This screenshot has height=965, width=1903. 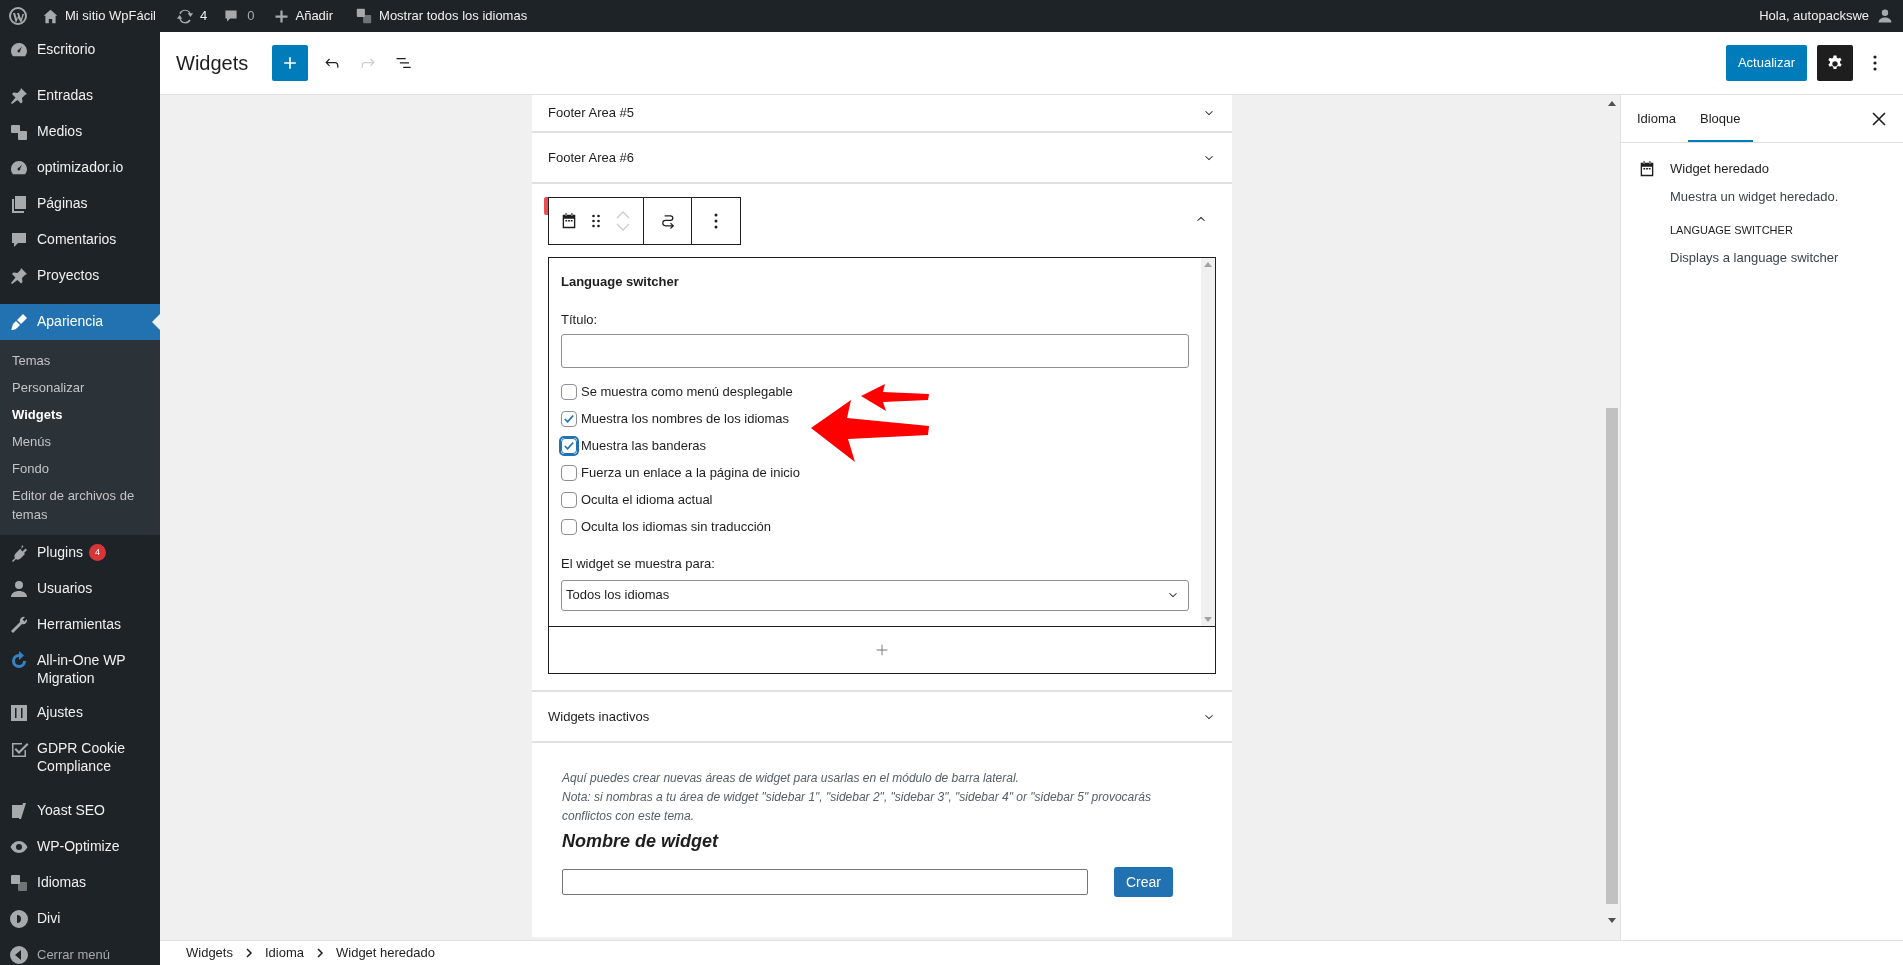 What do you see at coordinates (80, 55) in the screenshot?
I see `sidebar-item: Escritorio` at bounding box center [80, 55].